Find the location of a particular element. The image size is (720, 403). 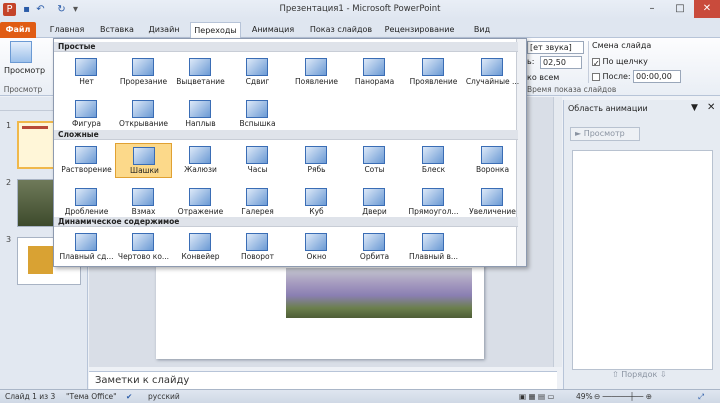

transition-item: Галерея is located at coordinates (257, 202).